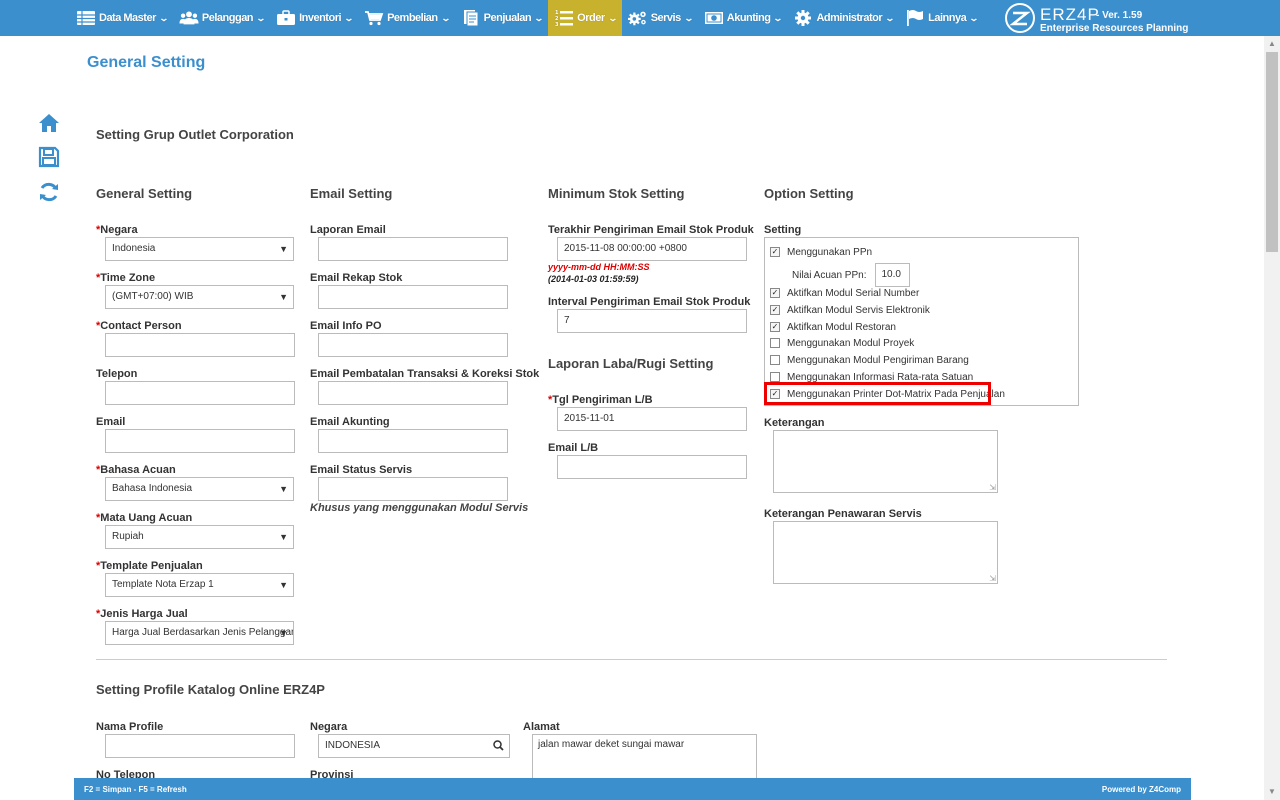 Image resolution: width=1280 pixels, height=800 pixels. I want to click on nav-administrator: Administrator ⌄, so click(843, 18).